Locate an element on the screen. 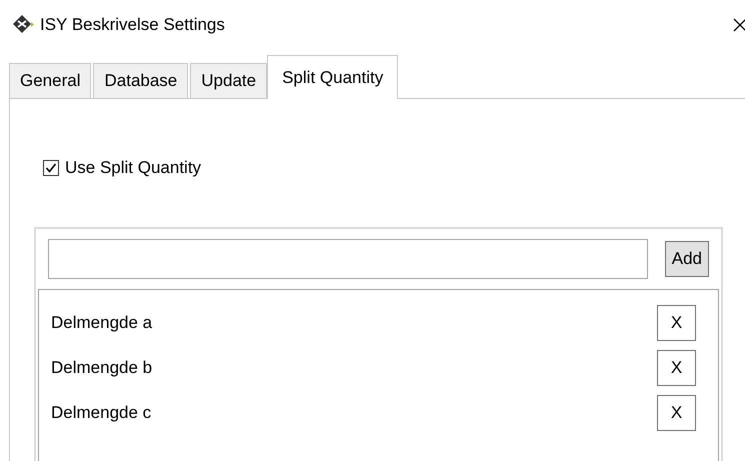 The width and height of the screenshot is (745, 461). list-item: Delmengde c is located at coordinates (354, 413).